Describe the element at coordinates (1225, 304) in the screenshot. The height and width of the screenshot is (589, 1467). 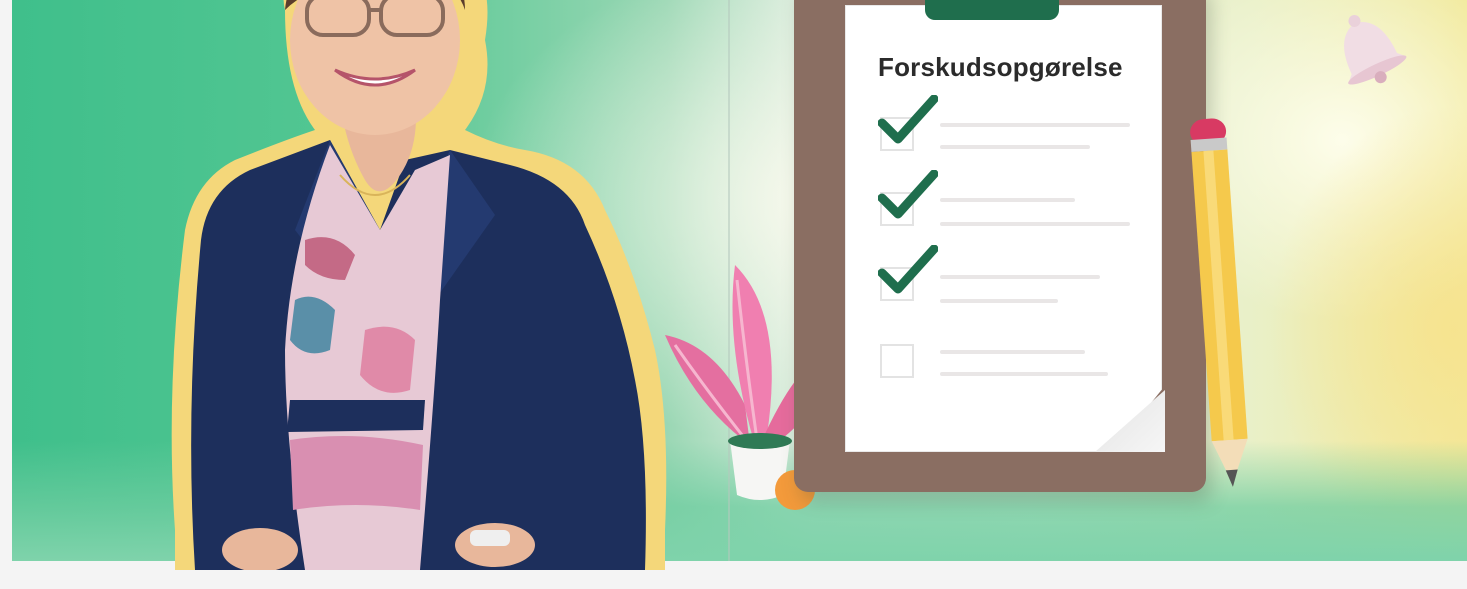
I see `pencil-icon` at that location.